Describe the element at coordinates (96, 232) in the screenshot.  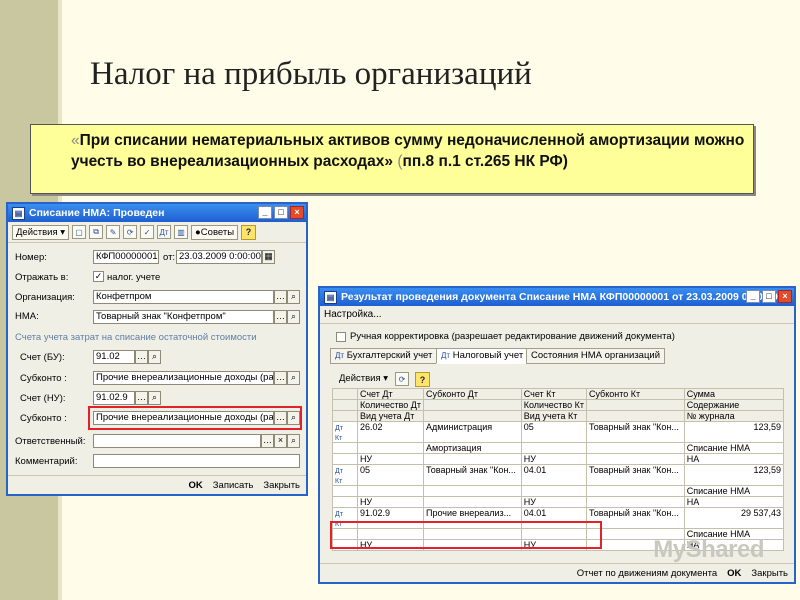
I see `copy-icon: ⧉` at that location.